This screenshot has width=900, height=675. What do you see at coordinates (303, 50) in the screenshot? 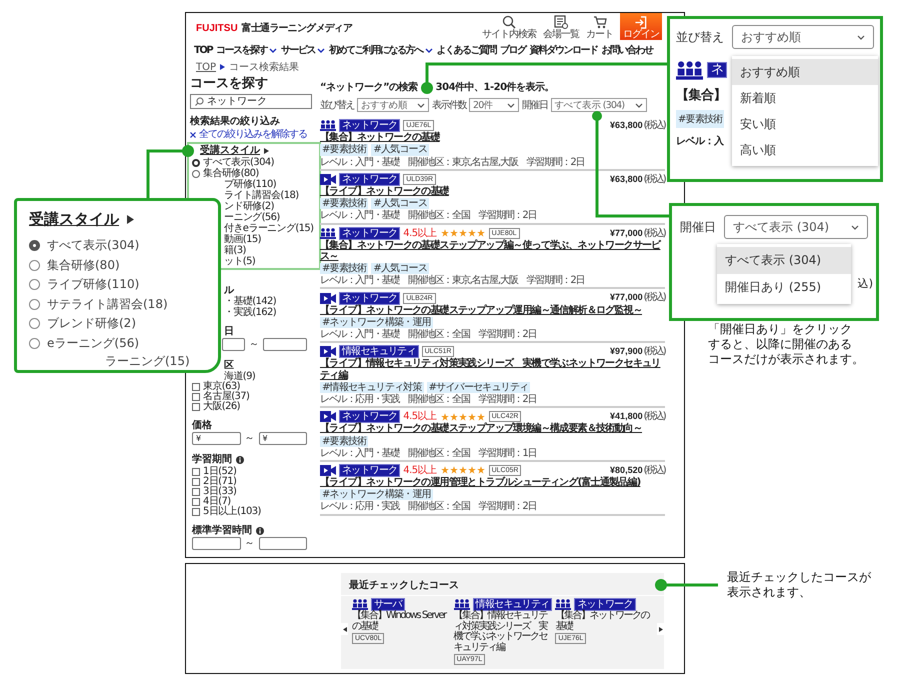
I see `nav-link: サービス` at bounding box center [303, 50].